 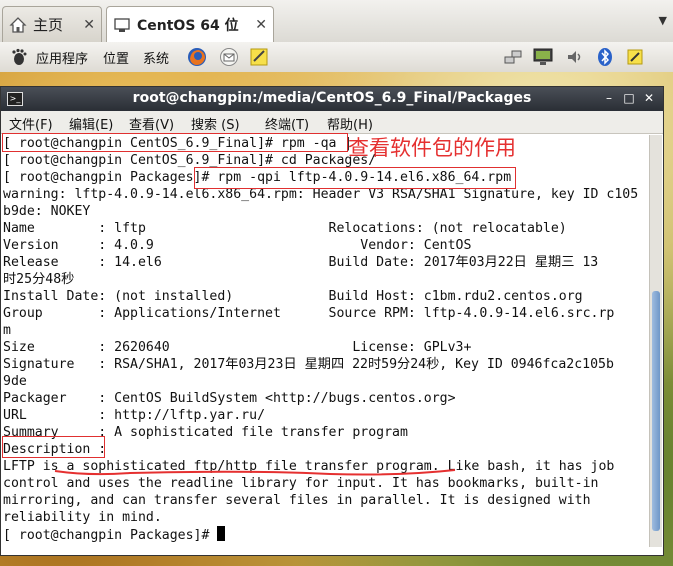 I want to click on tab-home-label: 主页, so click(x=48, y=25).